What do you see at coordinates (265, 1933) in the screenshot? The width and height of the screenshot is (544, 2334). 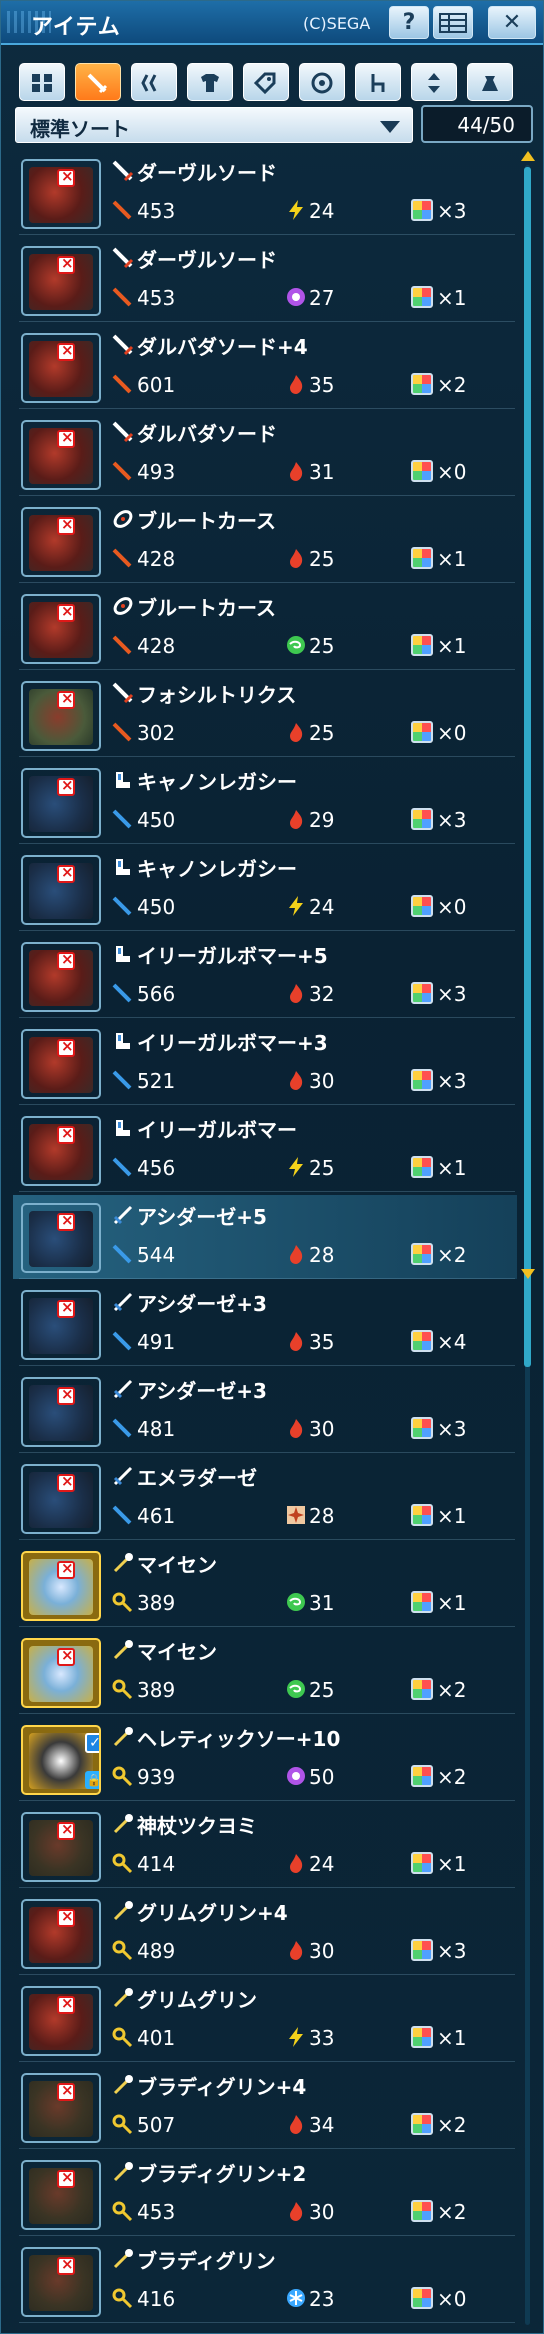 I see `item-row: グリムグリン+4 489 30 ×3` at bounding box center [265, 1933].